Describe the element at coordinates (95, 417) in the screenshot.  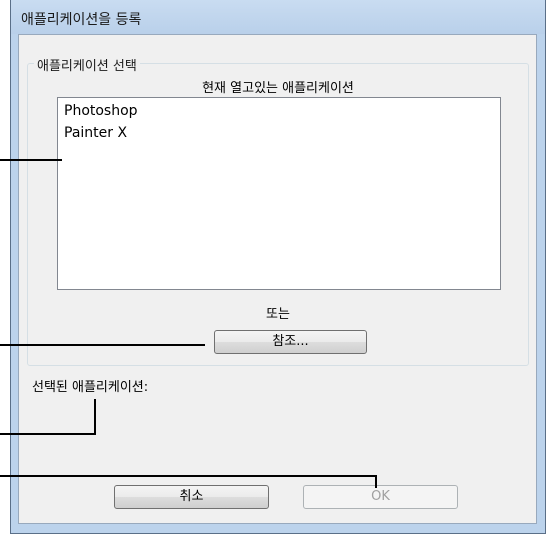
I see `callout-line-selected-vertical` at that location.